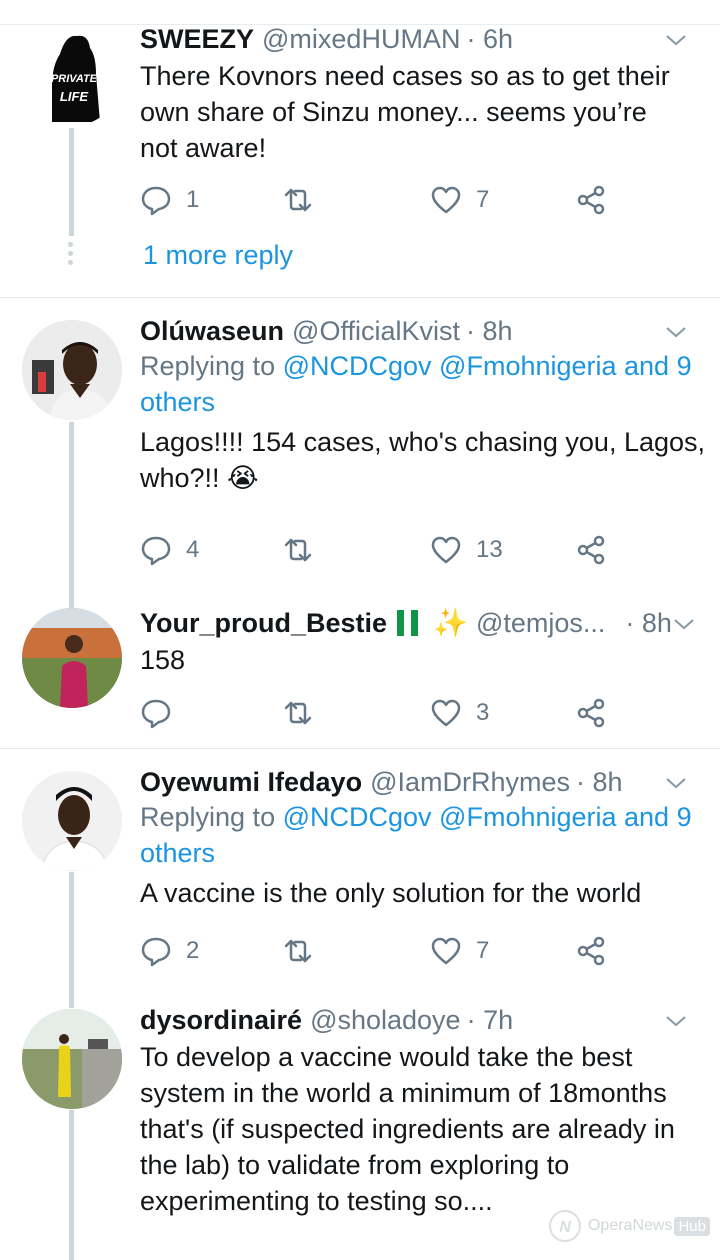 The image size is (720, 1260). I want to click on svg-text: N, so click(565, 1227).